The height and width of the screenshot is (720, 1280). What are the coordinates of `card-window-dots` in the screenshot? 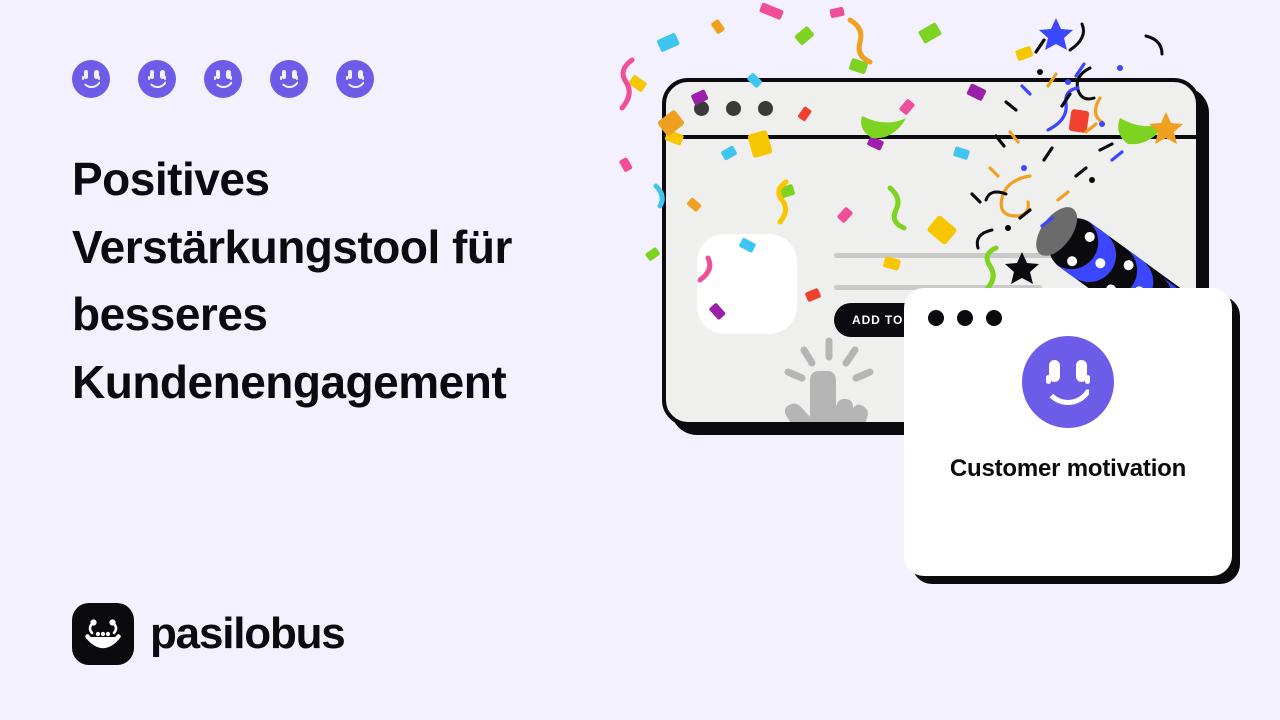 It's located at (1068, 307).